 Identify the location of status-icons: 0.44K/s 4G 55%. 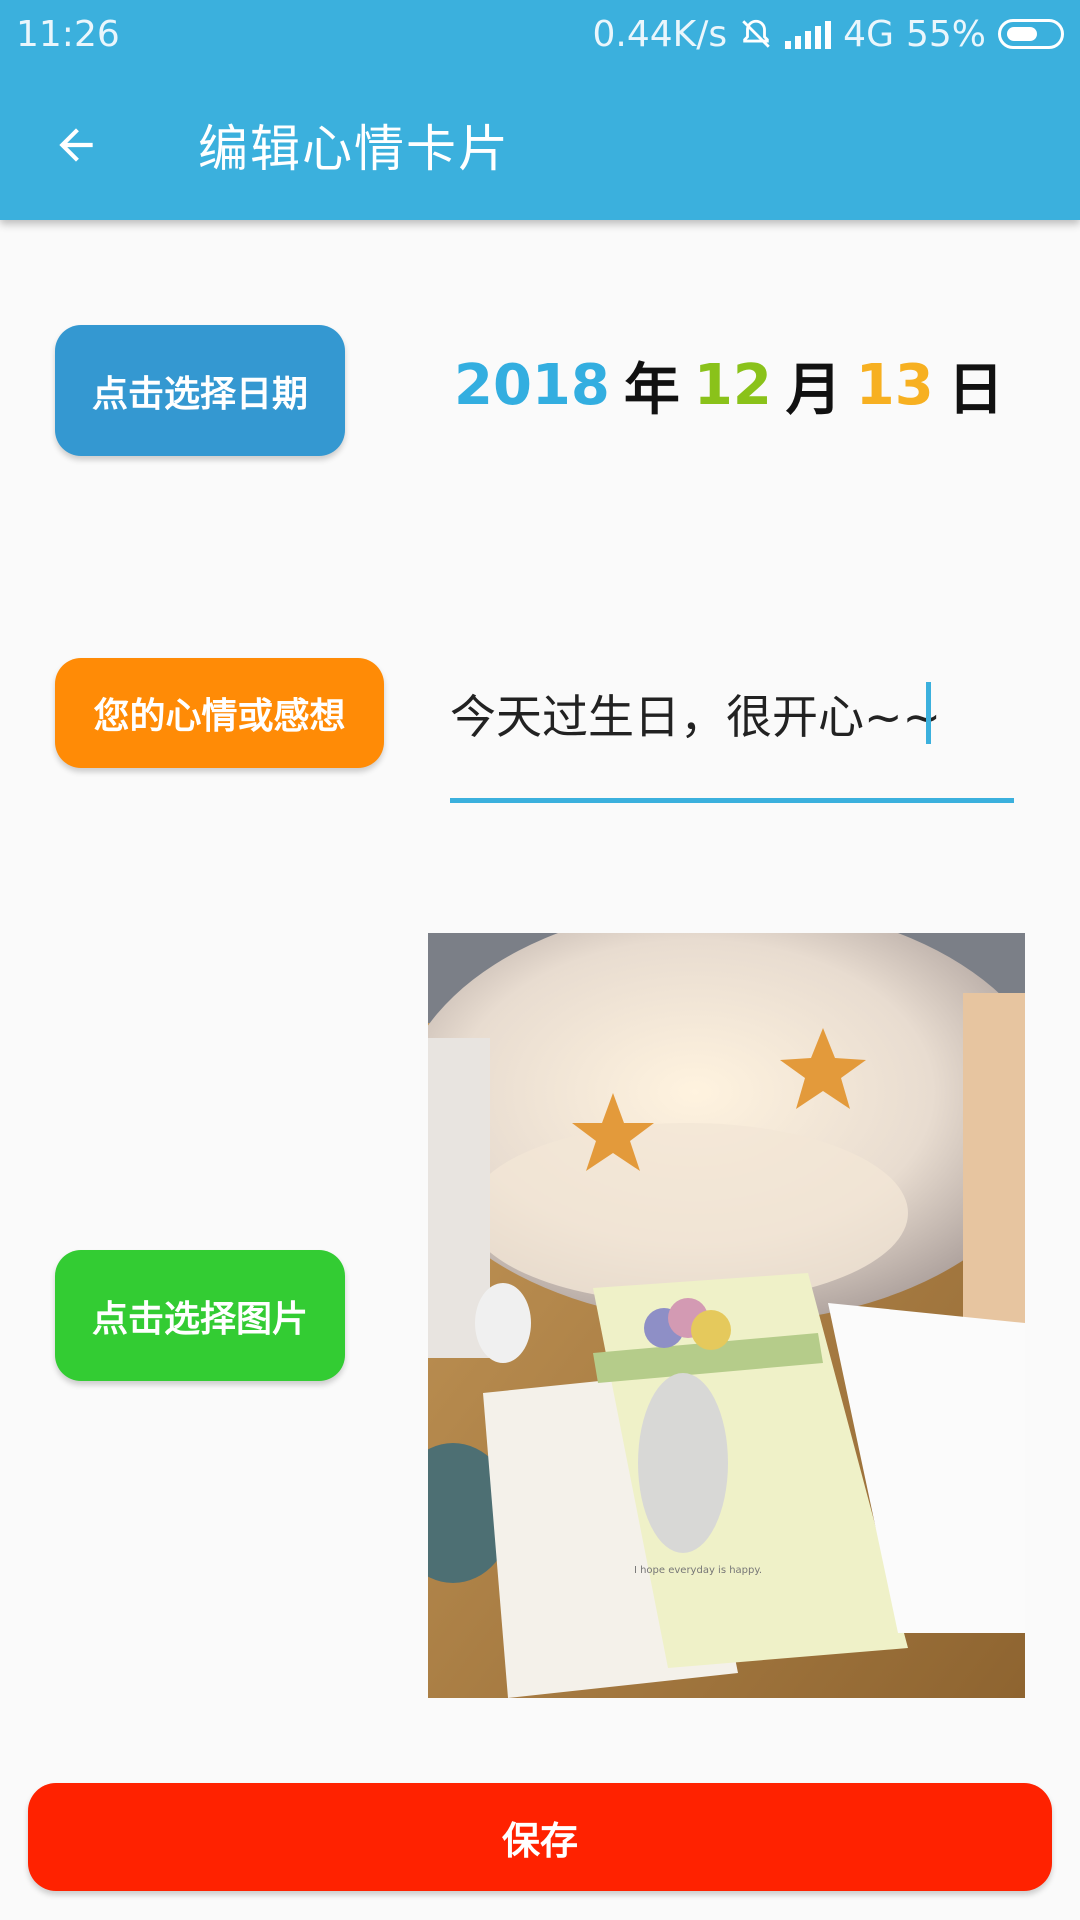
(828, 34).